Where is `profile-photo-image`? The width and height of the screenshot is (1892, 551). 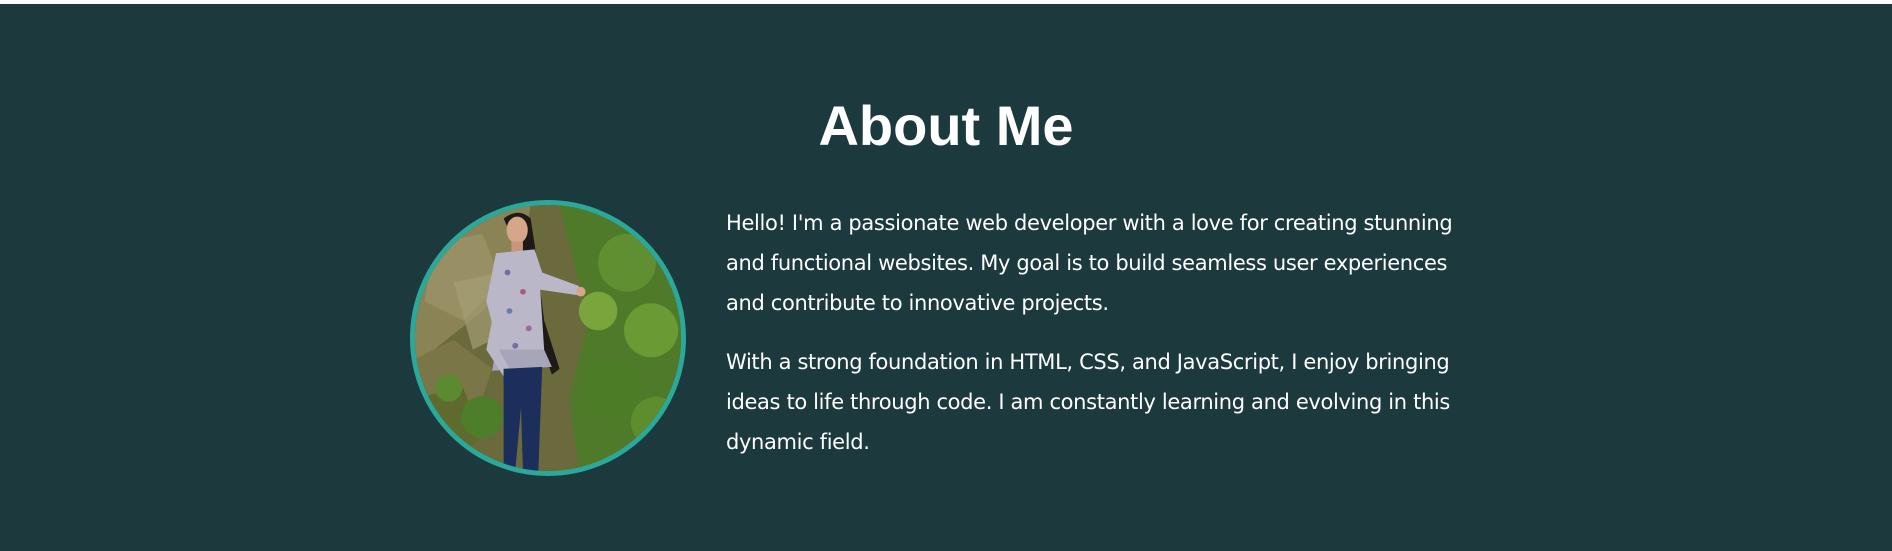 profile-photo-image is located at coordinates (548, 338).